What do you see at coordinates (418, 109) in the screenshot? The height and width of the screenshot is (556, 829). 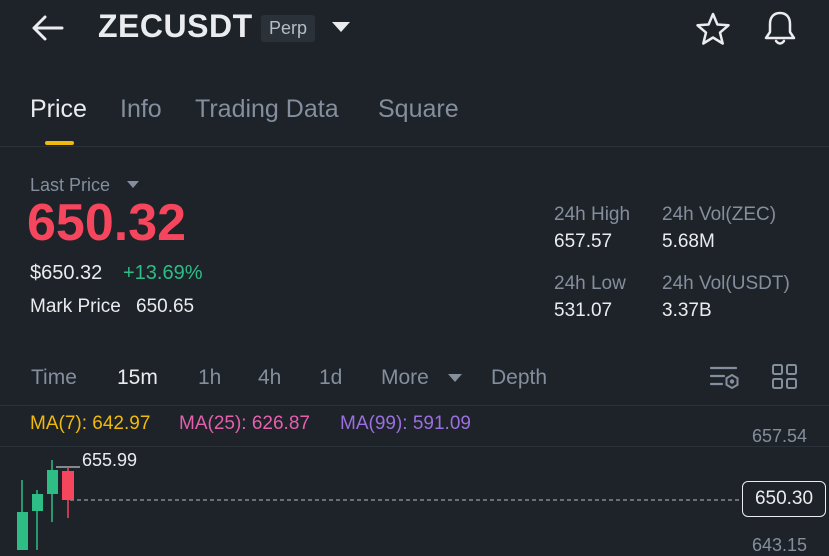 I see `tab-square: Square` at bounding box center [418, 109].